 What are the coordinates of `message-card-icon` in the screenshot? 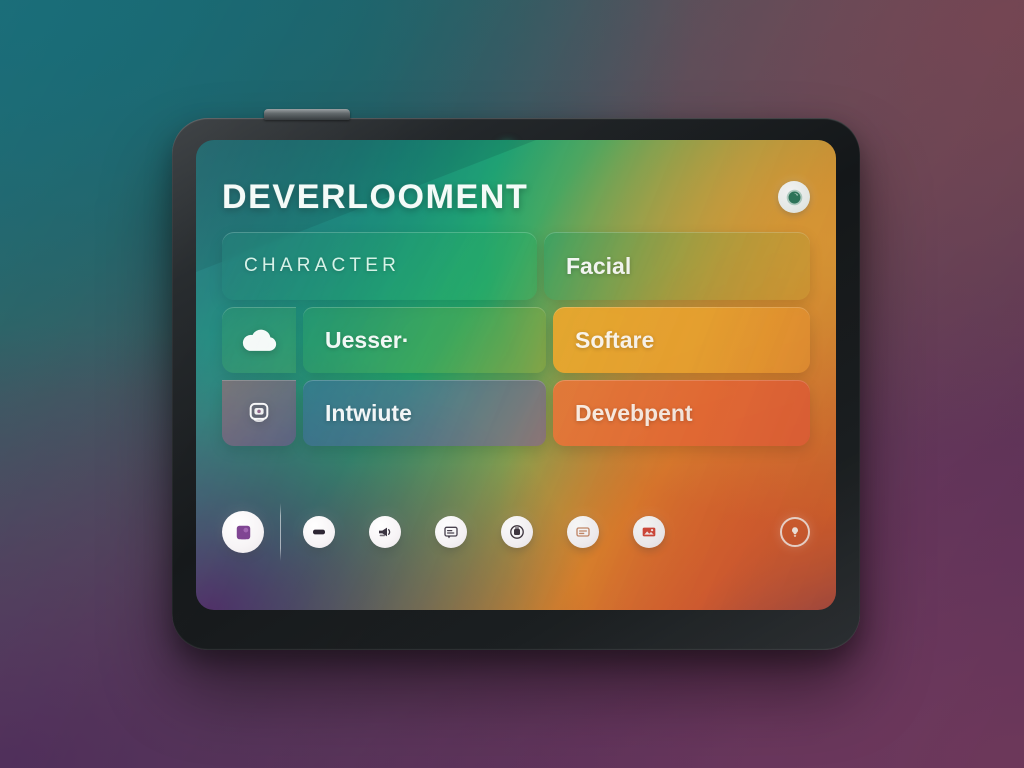 It's located at (451, 532).